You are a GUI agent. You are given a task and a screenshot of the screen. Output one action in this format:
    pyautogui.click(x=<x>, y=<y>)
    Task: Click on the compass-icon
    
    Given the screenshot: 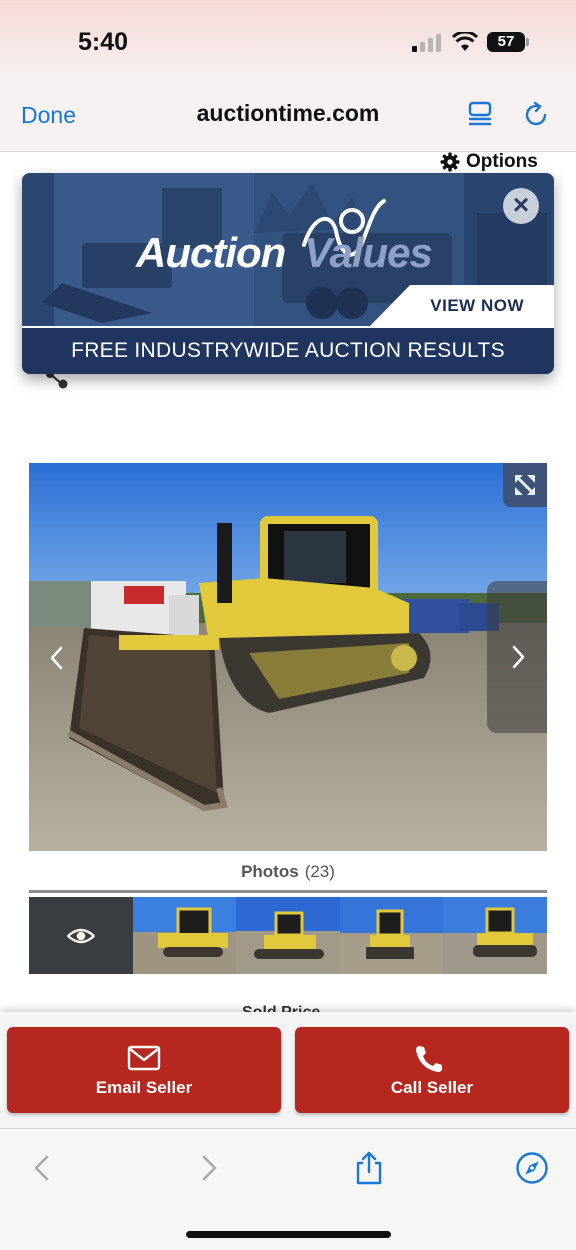 What is the action you would take?
    pyautogui.click(x=532, y=1168)
    